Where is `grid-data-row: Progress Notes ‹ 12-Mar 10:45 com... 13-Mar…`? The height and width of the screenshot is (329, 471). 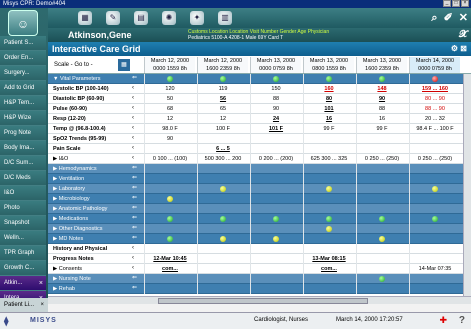
grid-data-row: Progress Notes ‹ 12-Mar 10:45 com... 13-Mar… is located at coordinates (255, 263).